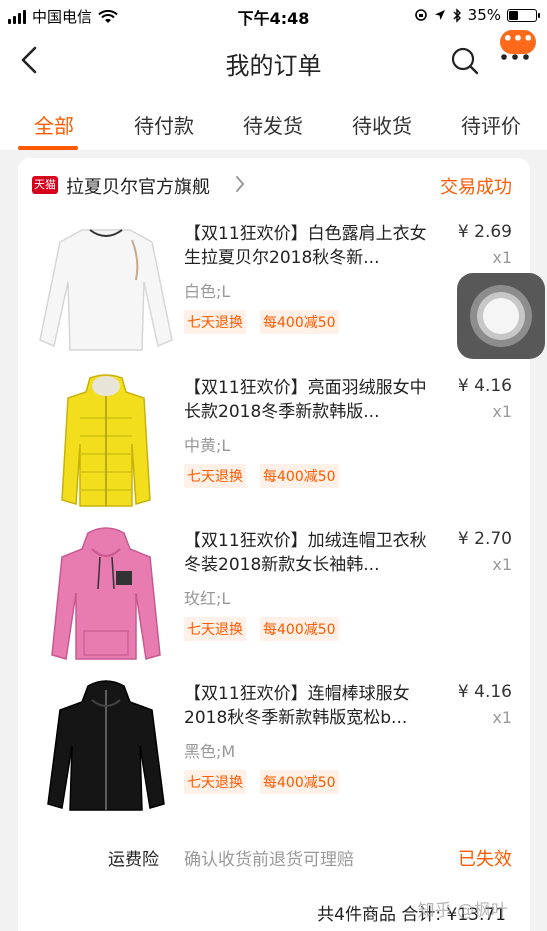 The height and width of the screenshot is (931, 547). I want to click on nav-bar: 我的订单 •••, so click(273, 61).